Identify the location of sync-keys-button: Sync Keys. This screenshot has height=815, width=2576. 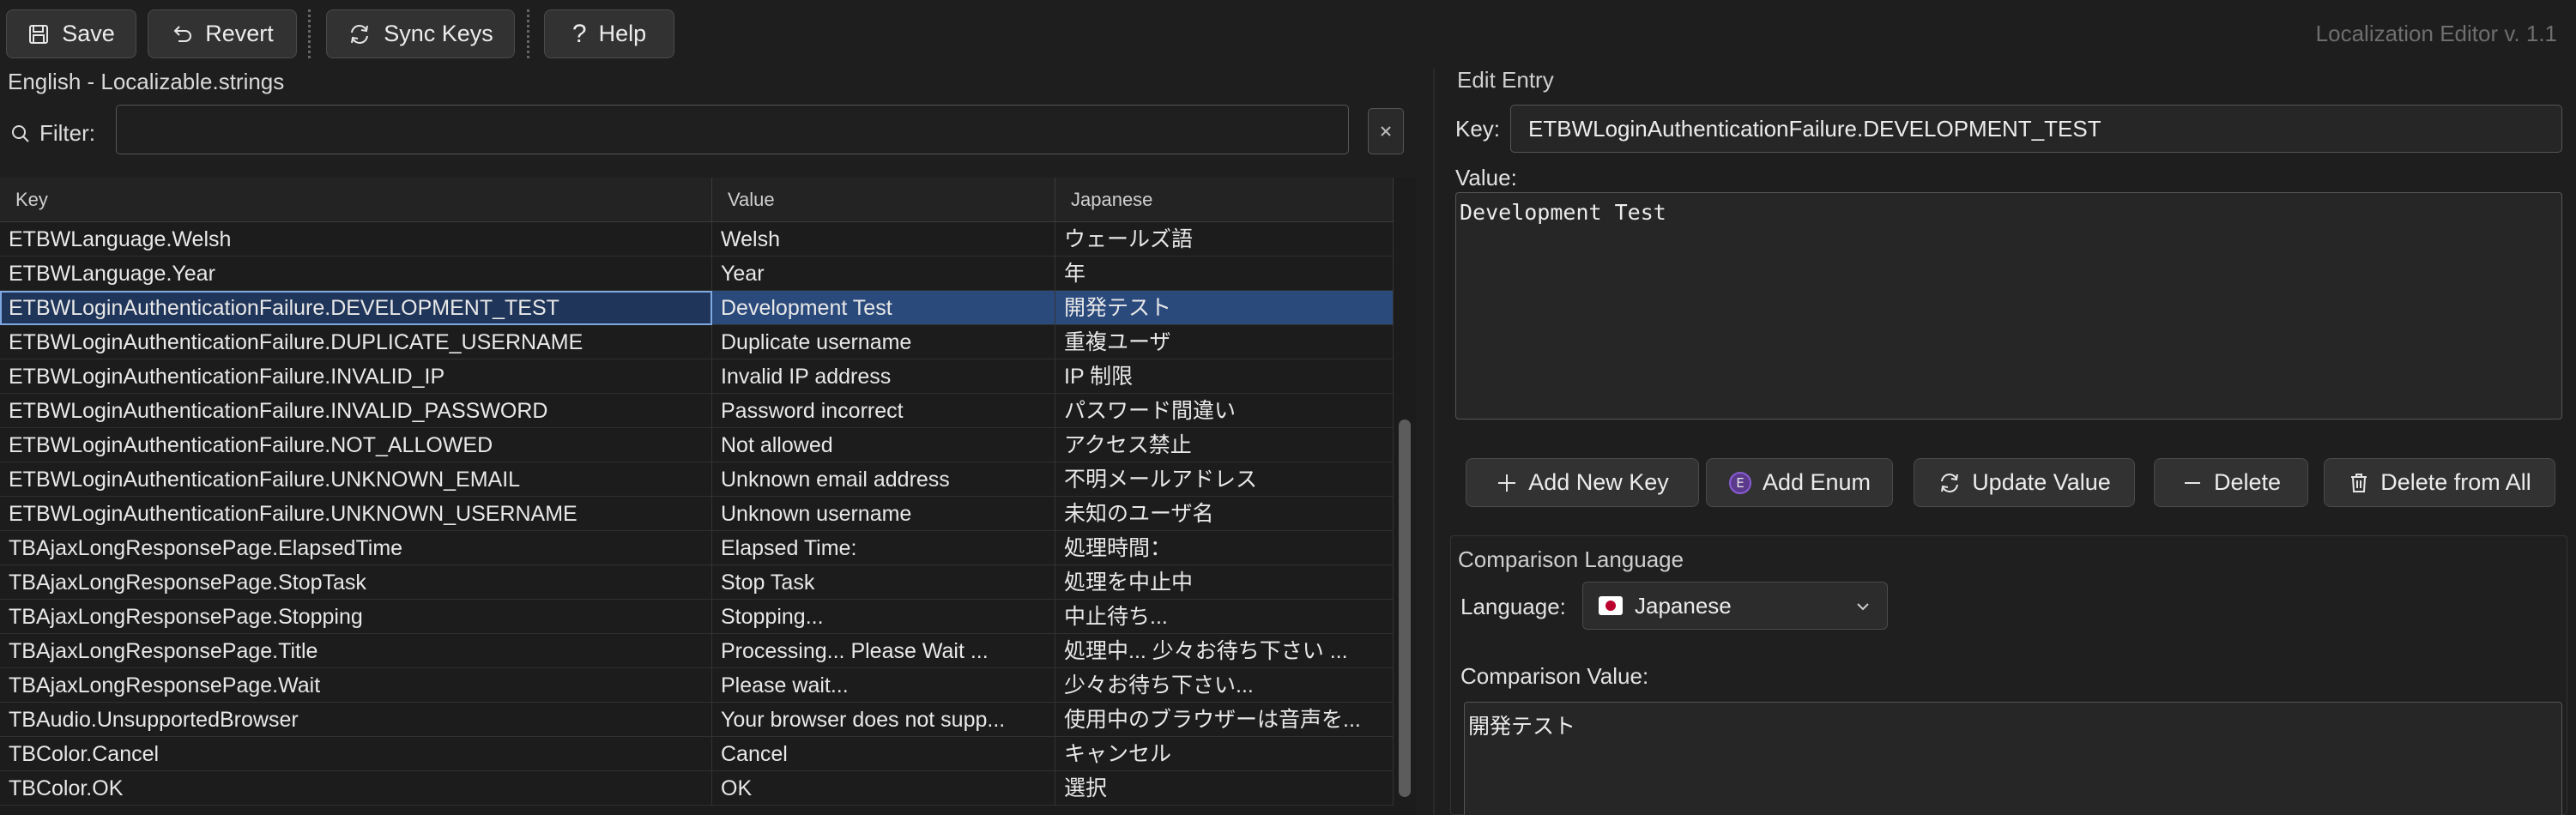
(420, 33).